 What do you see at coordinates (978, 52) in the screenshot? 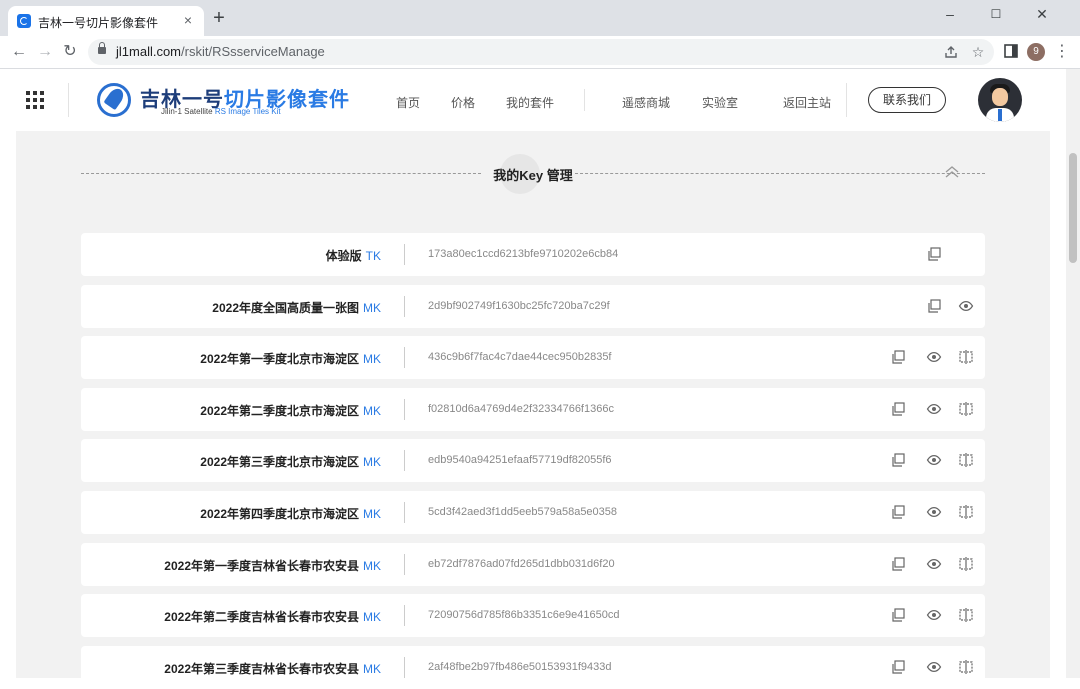
I see `star-icon: ☆` at bounding box center [978, 52].